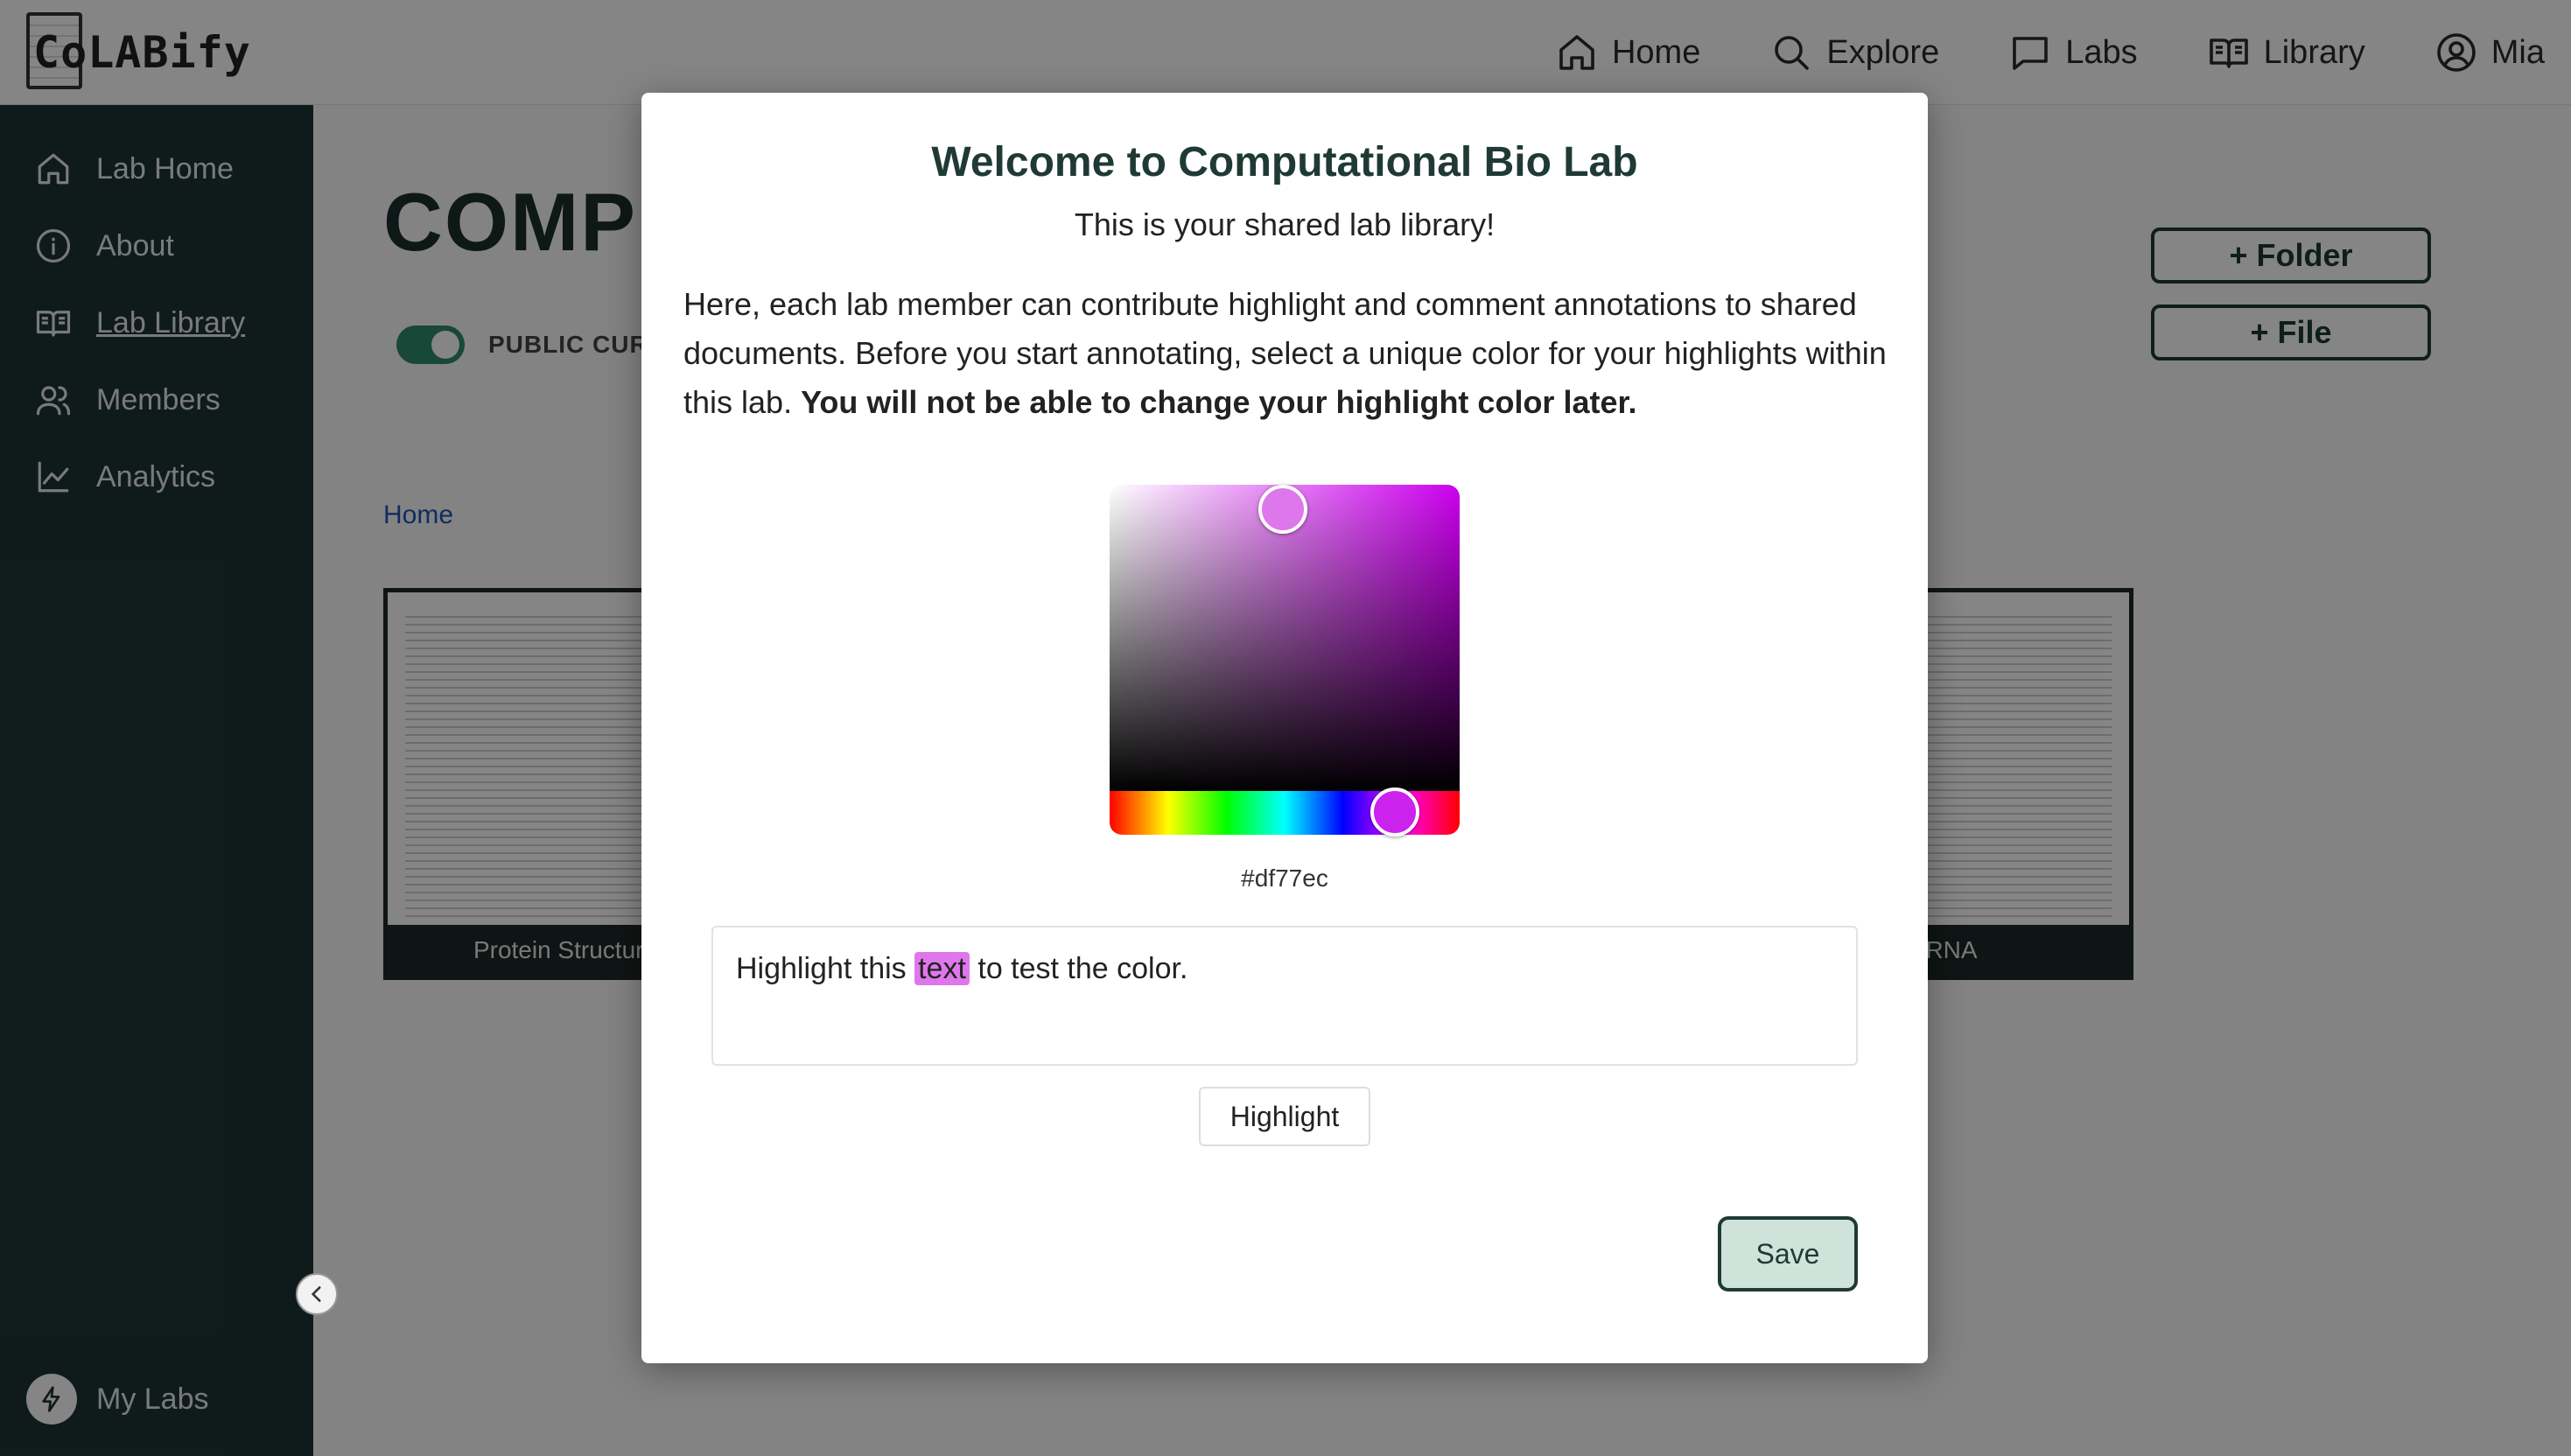 The height and width of the screenshot is (1456, 2571). What do you see at coordinates (1394, 812) in the screenshot?
I see `hue-handle` at bounding box center [1394, 812].